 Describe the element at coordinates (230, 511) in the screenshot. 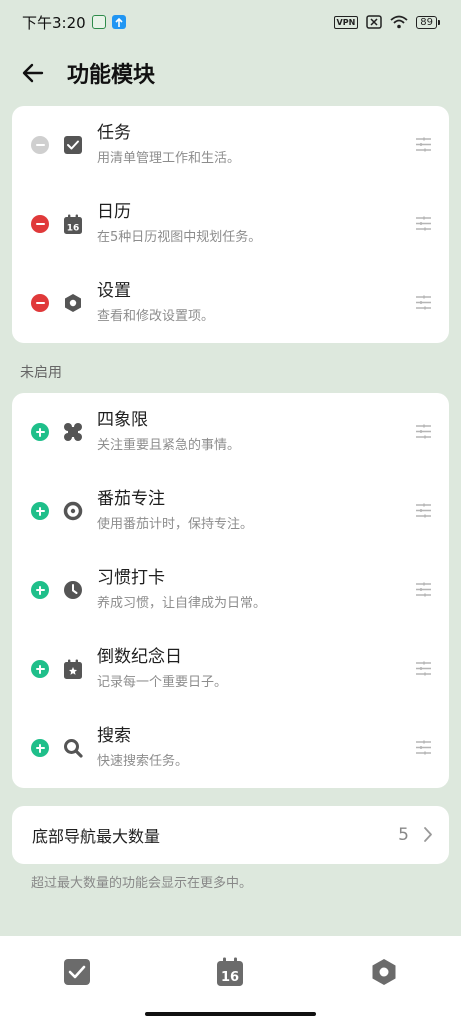

I see `module-row-pomodoro: 番茄专注 使用番茄计时，保持专注。` at that location.